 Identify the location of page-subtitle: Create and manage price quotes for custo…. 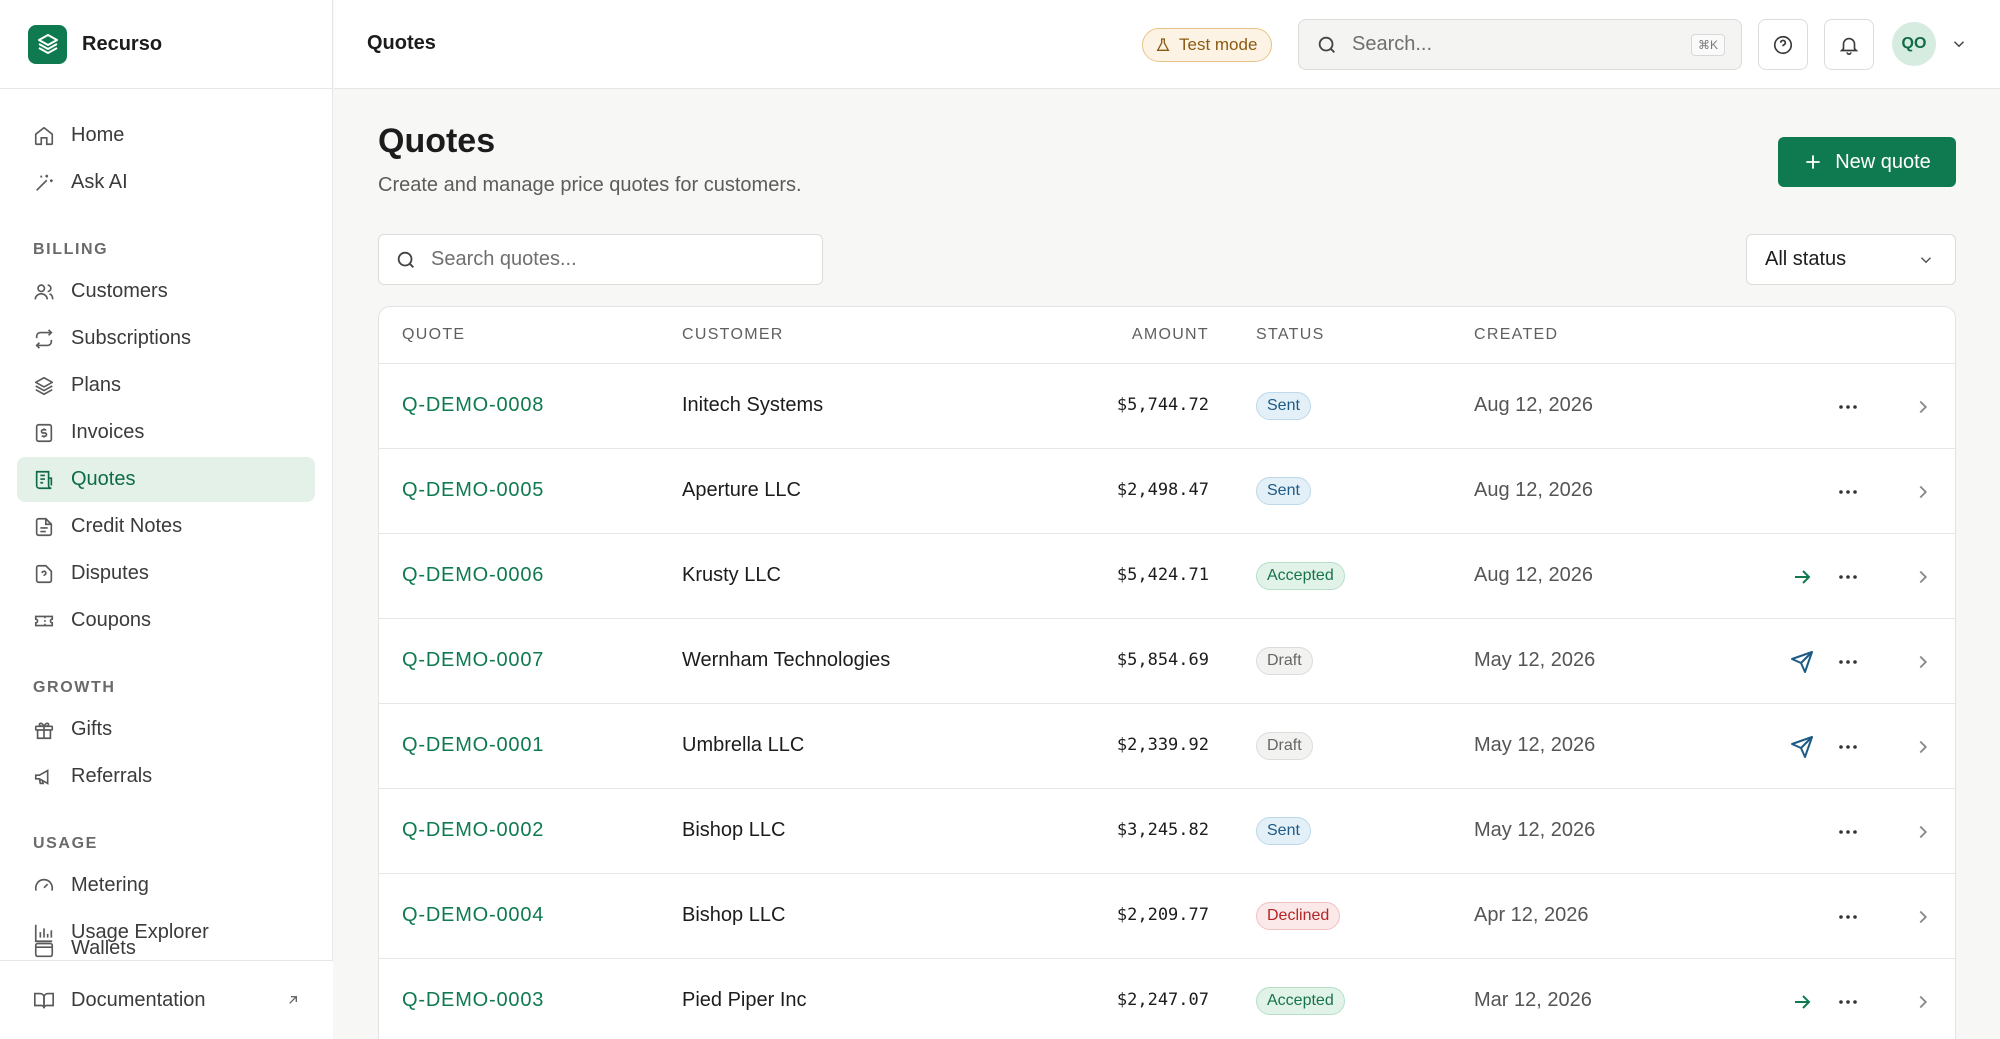
(590, 185).